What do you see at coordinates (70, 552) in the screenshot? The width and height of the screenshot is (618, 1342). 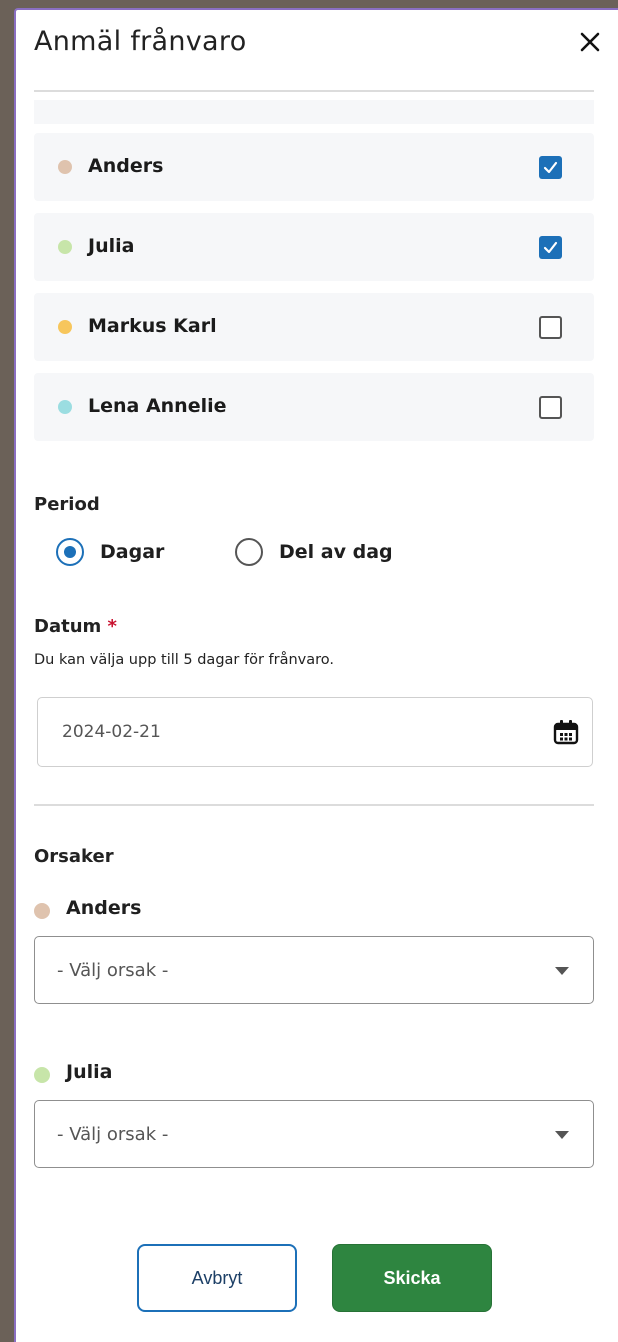 I see `radio-selected-icon` at bounding box center [70, 552].